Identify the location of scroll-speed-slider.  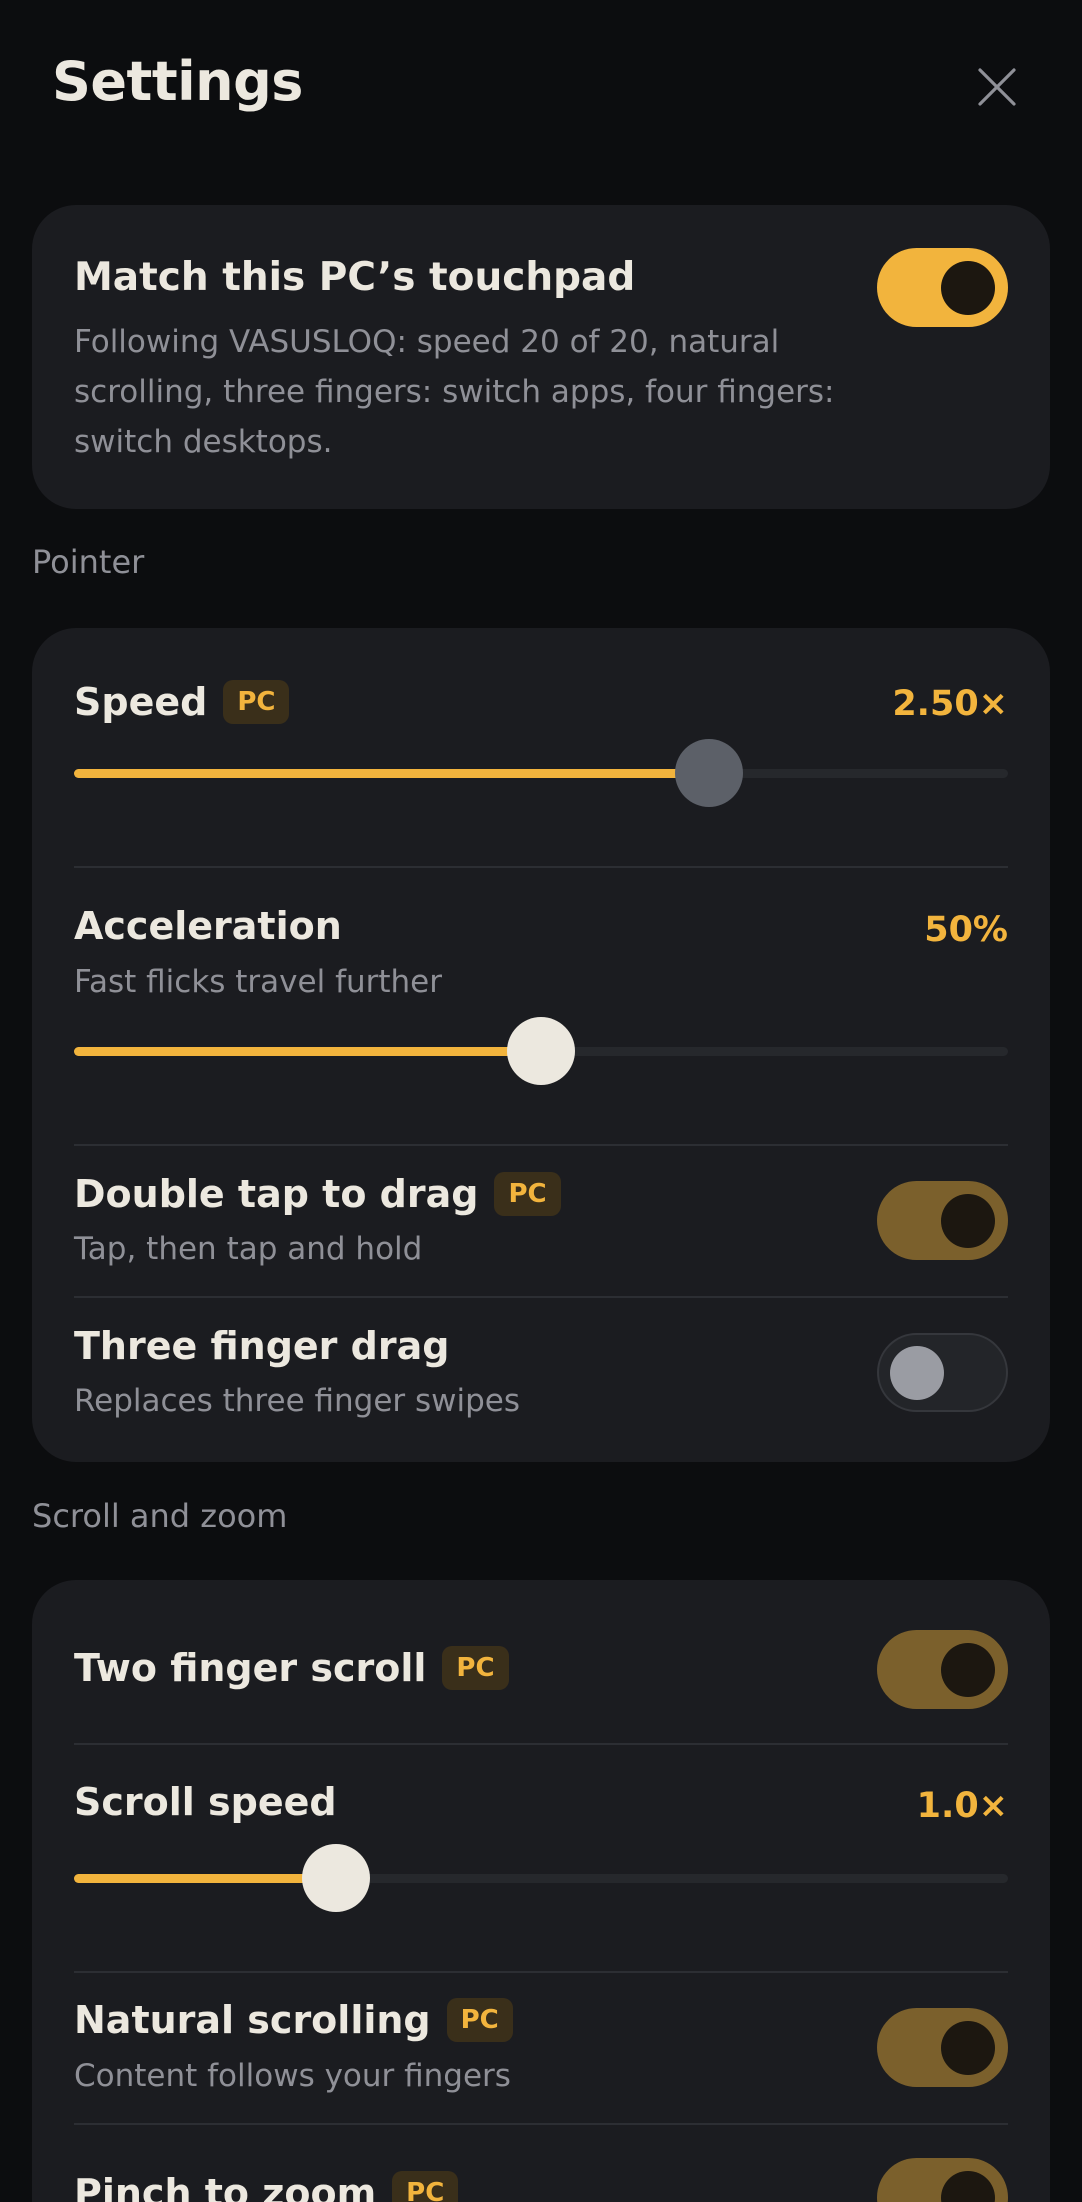
(541, 1878).